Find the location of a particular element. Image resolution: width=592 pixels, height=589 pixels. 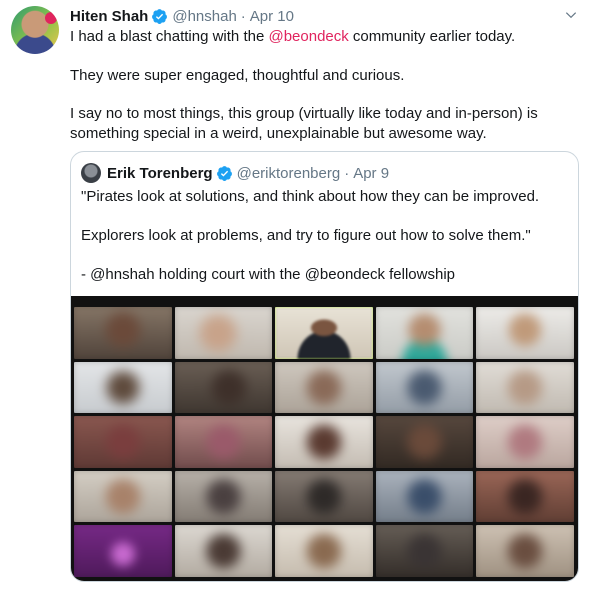

quoted-tweet-header: Erik Torenberg @eriktorenberg · Apr 9 is located at coordinates (235, 173).